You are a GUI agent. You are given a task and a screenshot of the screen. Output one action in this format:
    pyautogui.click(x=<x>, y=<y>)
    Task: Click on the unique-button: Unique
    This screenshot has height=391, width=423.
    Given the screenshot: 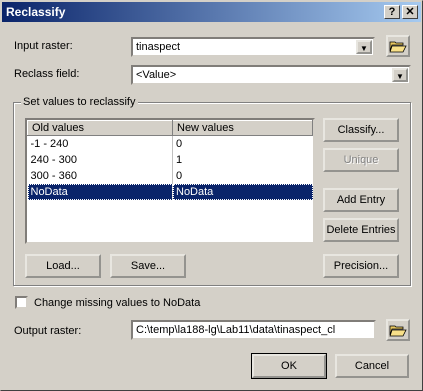 What is the action you would take?
    pyautogui.click(x=361, y=160)
    